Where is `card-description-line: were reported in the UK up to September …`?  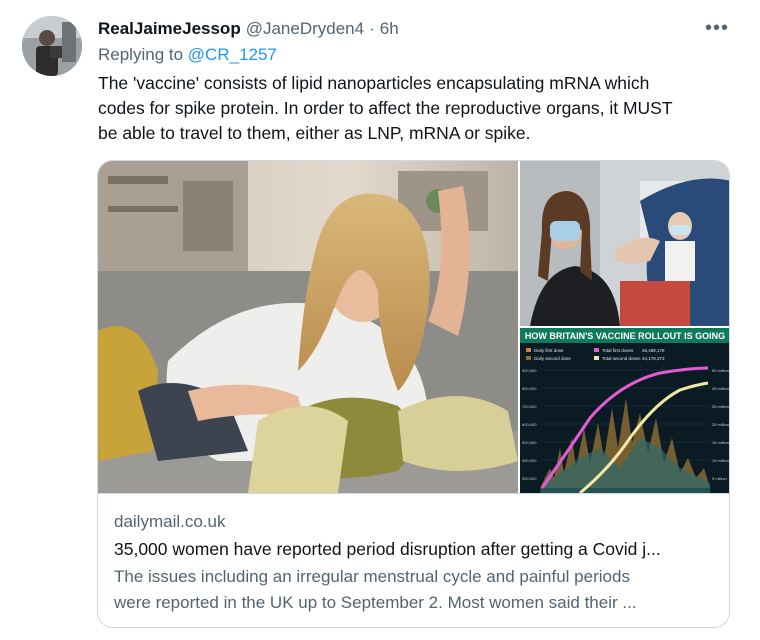 card-description-line: were reported in the UK up to September … is located at coordinates (375, 602).